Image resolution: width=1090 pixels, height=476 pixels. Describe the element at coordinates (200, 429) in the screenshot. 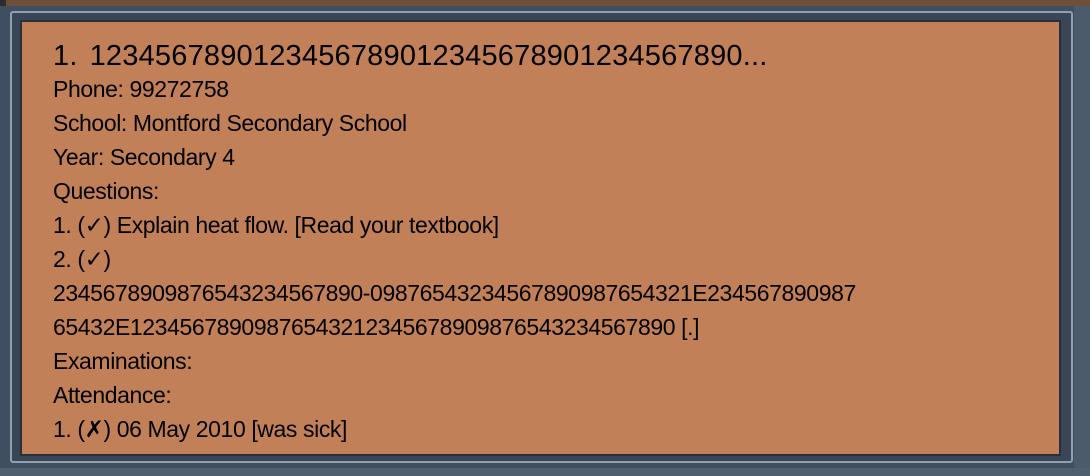

I see `attendance-item: 1. (✗) 06 May 2010 [was sick]` at that location.